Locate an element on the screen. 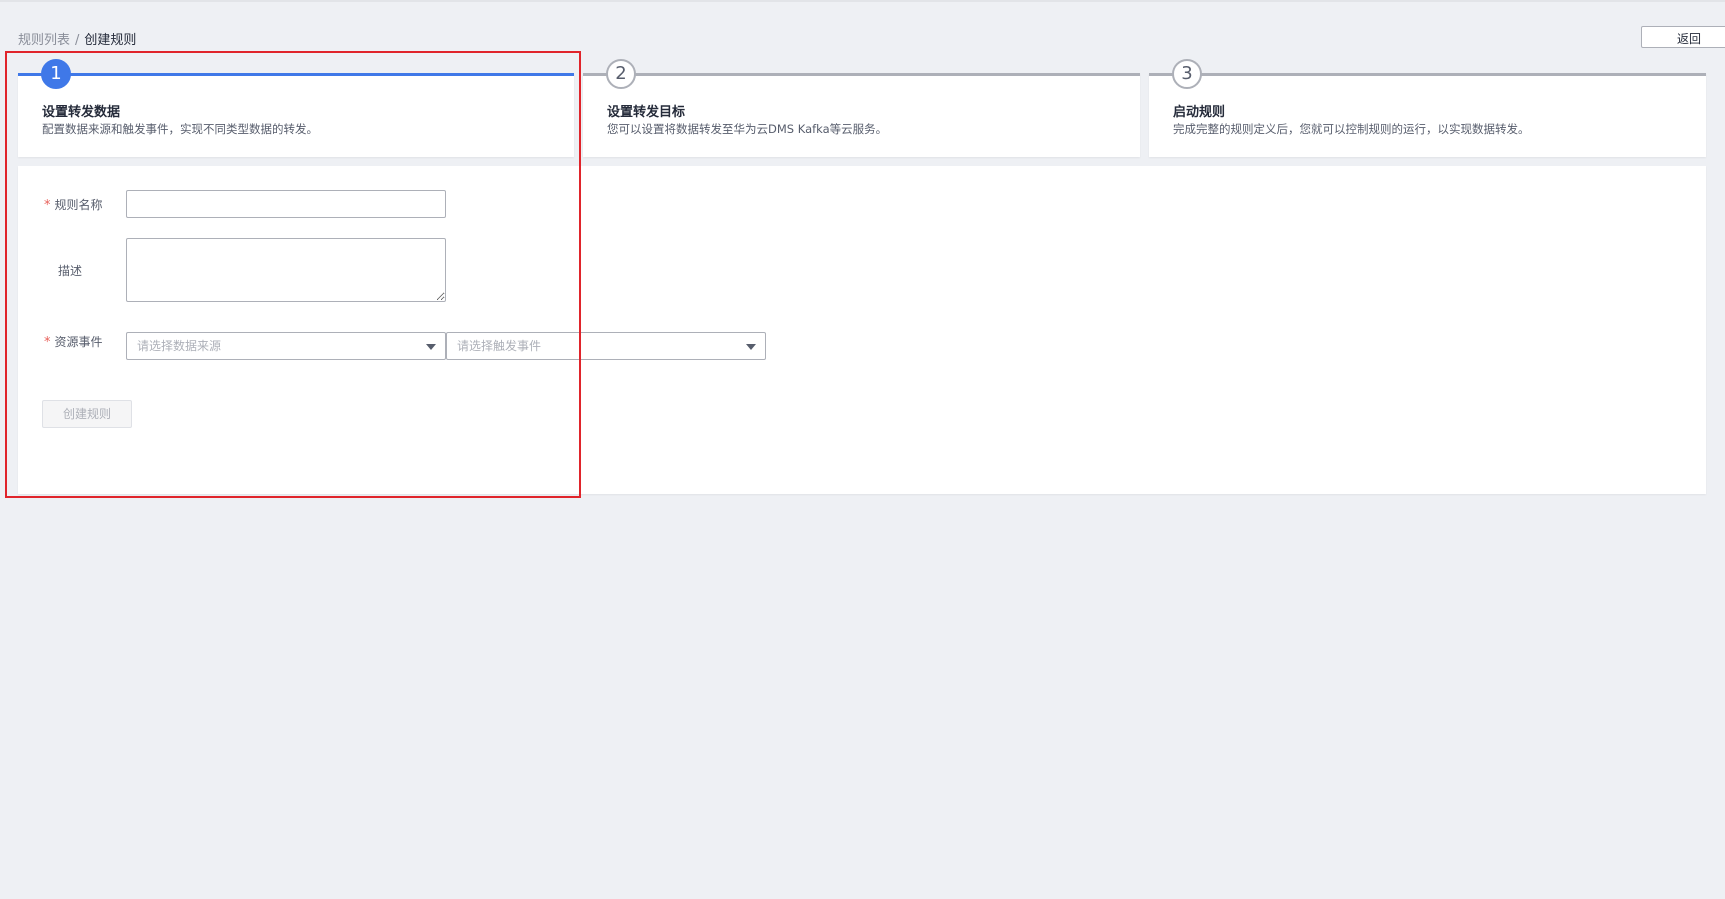 The image size is (1725, 899). step-2-progress-line is located at coordinates (861, 74).